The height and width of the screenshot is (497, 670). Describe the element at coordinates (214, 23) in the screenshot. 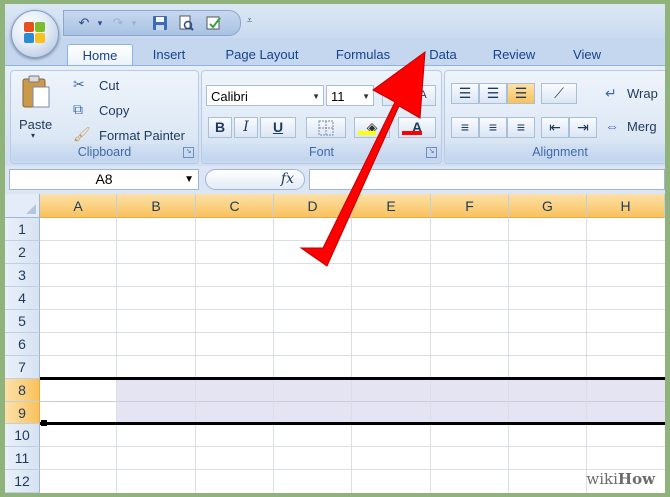

I see `spelling-icon` at that location.